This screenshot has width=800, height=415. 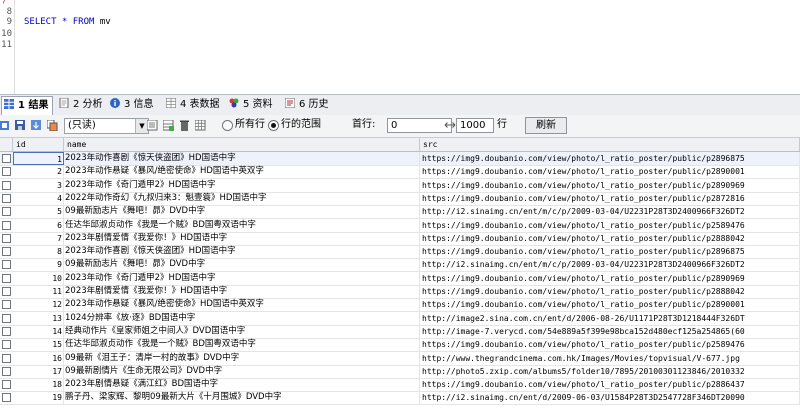 I want to click on column-header-src: src, so click(x=610, y=144).